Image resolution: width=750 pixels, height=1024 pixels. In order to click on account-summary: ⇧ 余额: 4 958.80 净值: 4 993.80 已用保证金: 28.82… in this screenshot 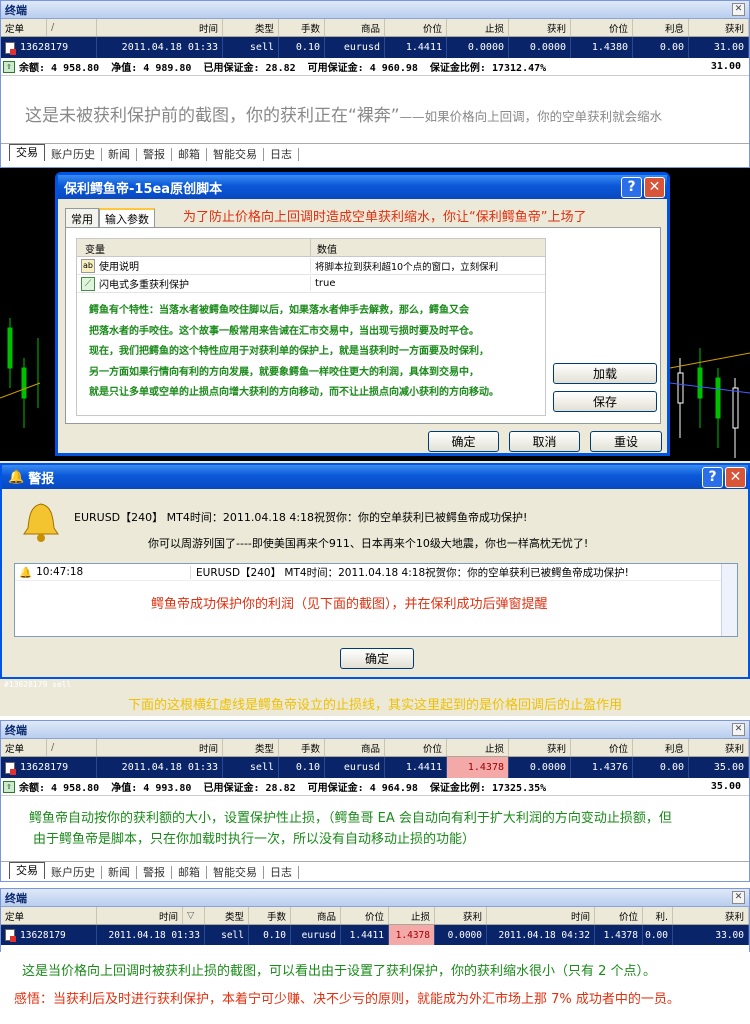, I will do `click(375, 787)`.